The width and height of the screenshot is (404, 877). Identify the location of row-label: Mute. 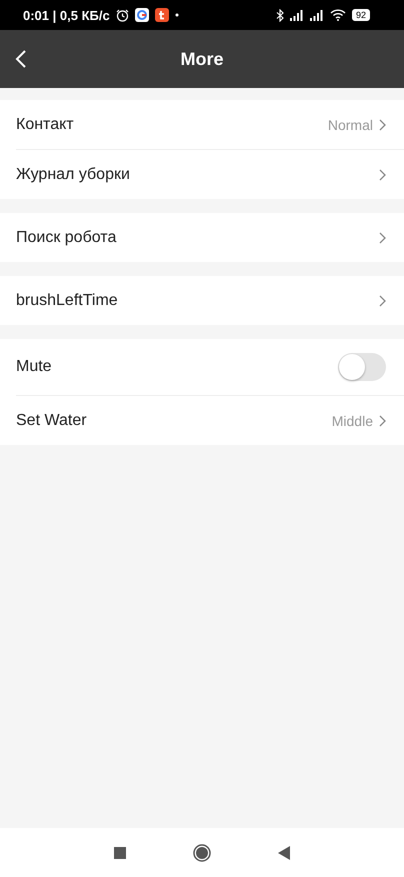
(34, 367).